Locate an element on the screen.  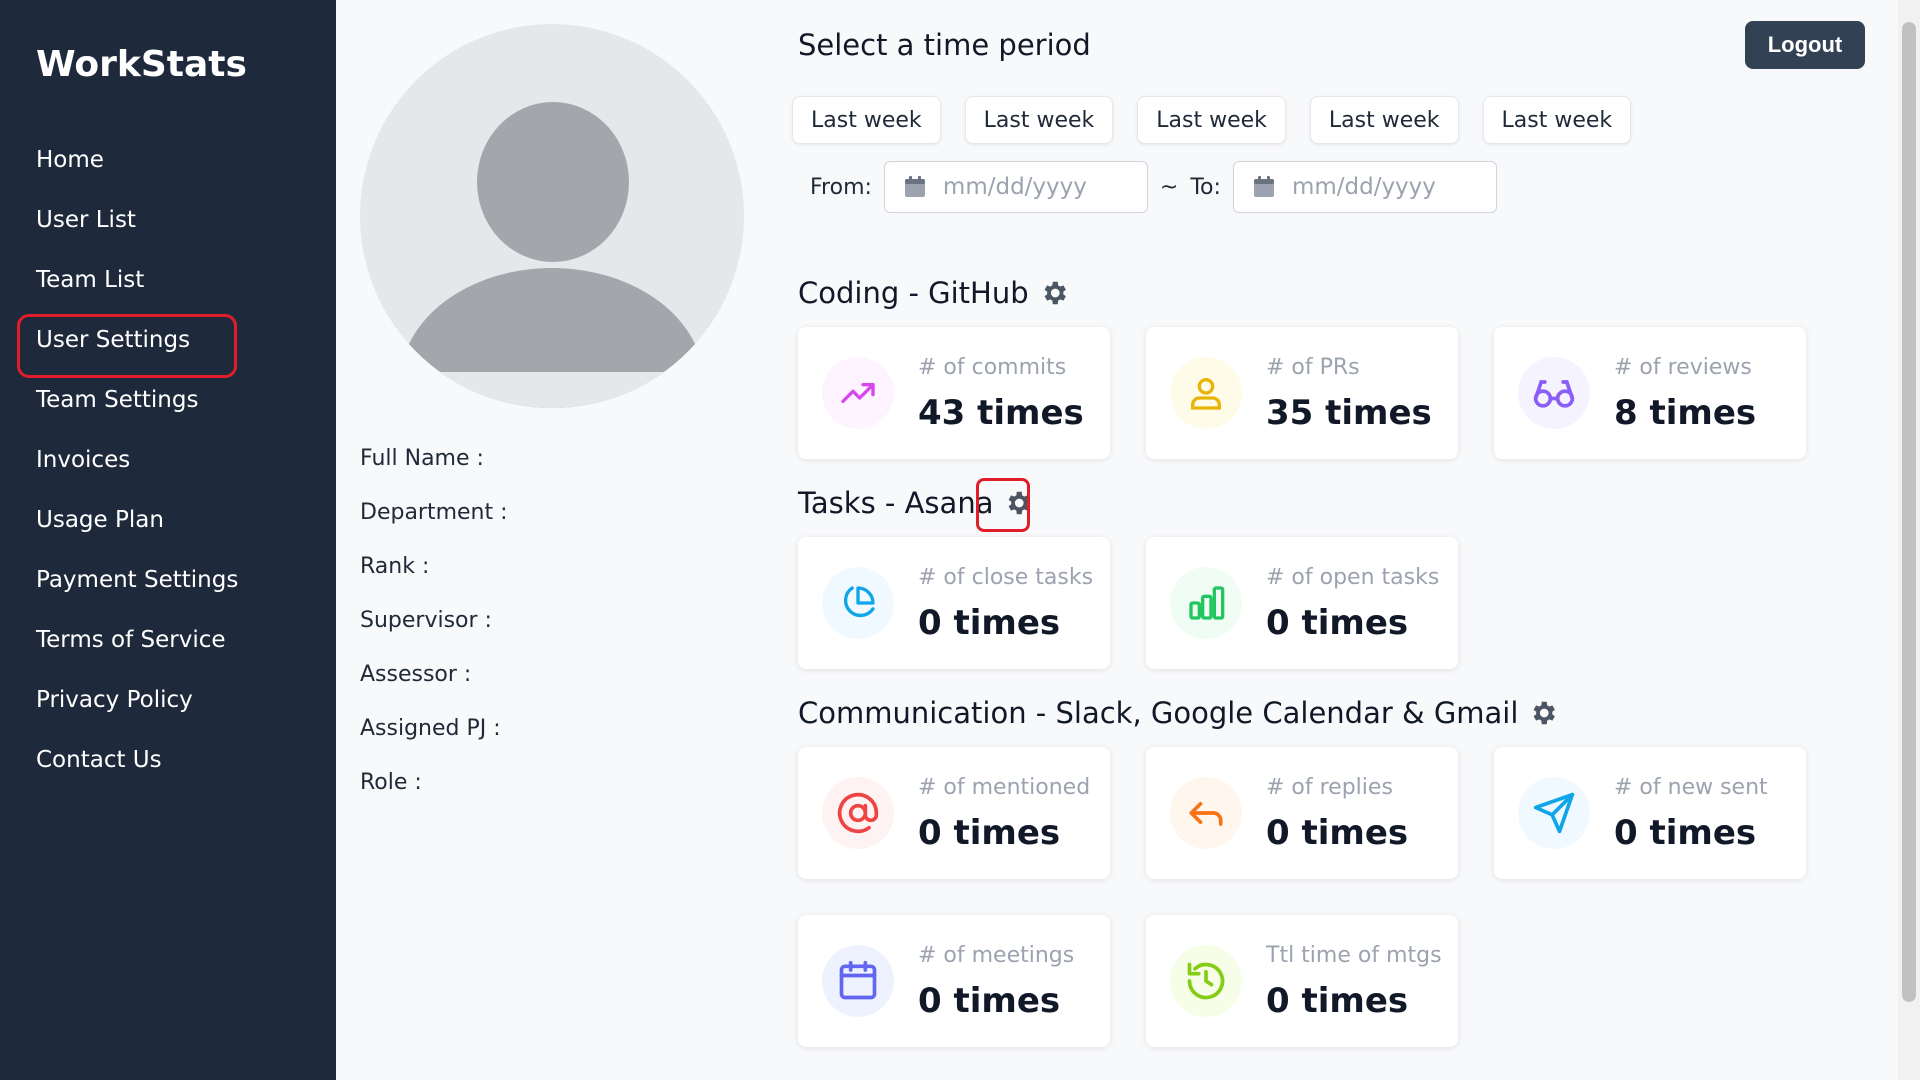
coding-title-text: Coding - GitHub is located at coordinates (913, 293).